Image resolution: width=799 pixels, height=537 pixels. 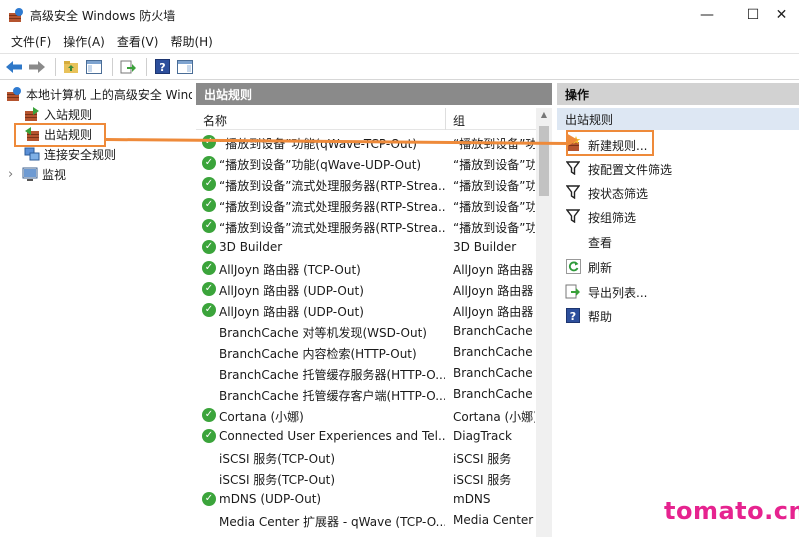 What do you see at coordinates (678, 266) in the screenshot?
I see `action-refresh: 刷新` at bounding box center [678, 266].